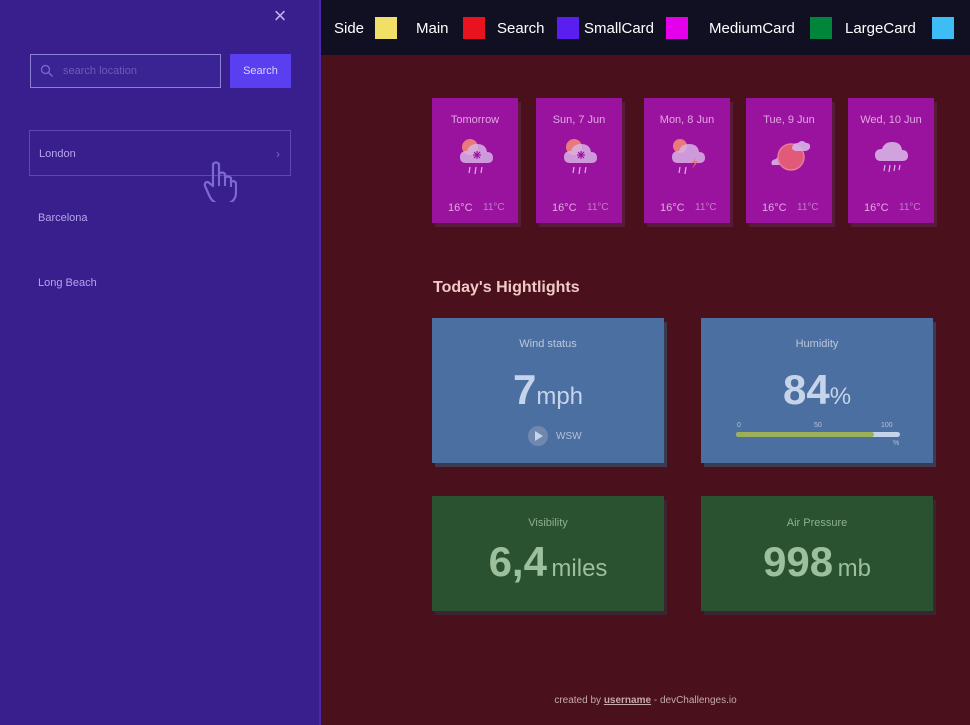 The image size is (970, 725). I want to click on card-title: Visibility, so click(548, 523).